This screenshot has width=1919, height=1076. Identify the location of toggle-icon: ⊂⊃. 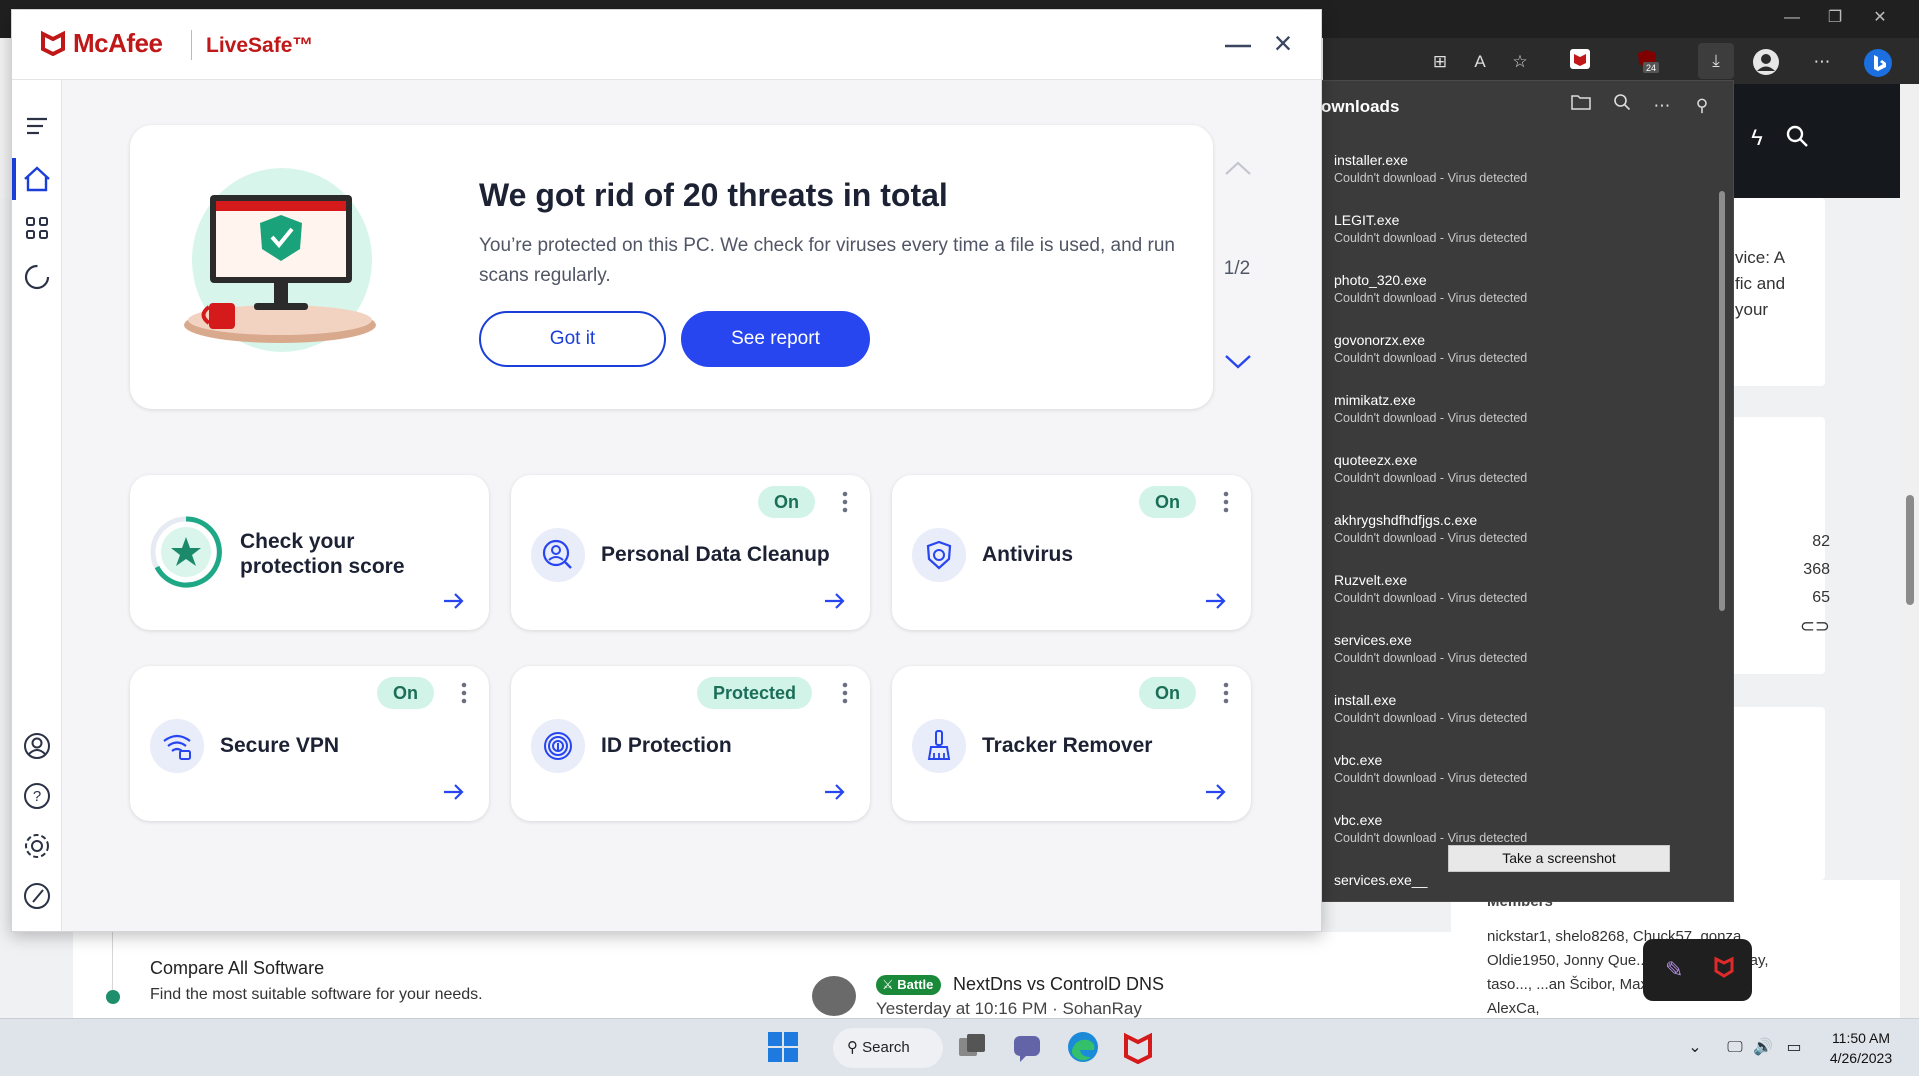
(1785, 626).